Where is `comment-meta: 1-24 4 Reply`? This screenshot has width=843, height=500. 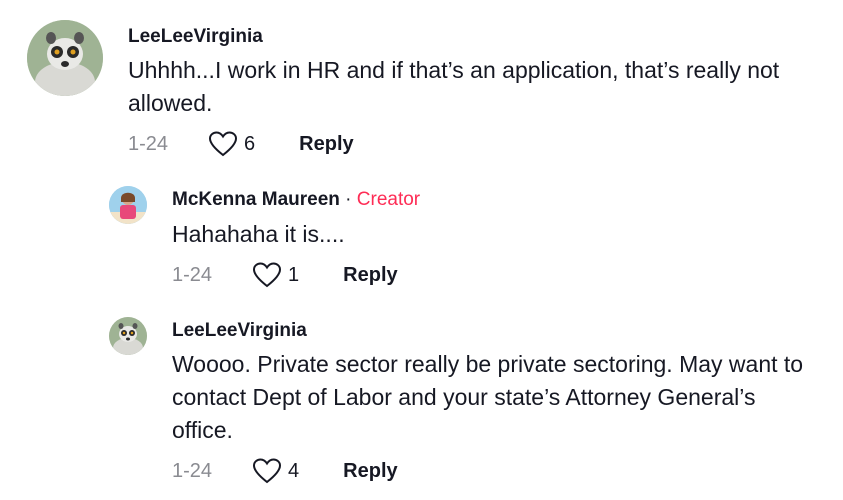
comment-meta: 1-24 4 Reply is located at coordinates (285, 471).